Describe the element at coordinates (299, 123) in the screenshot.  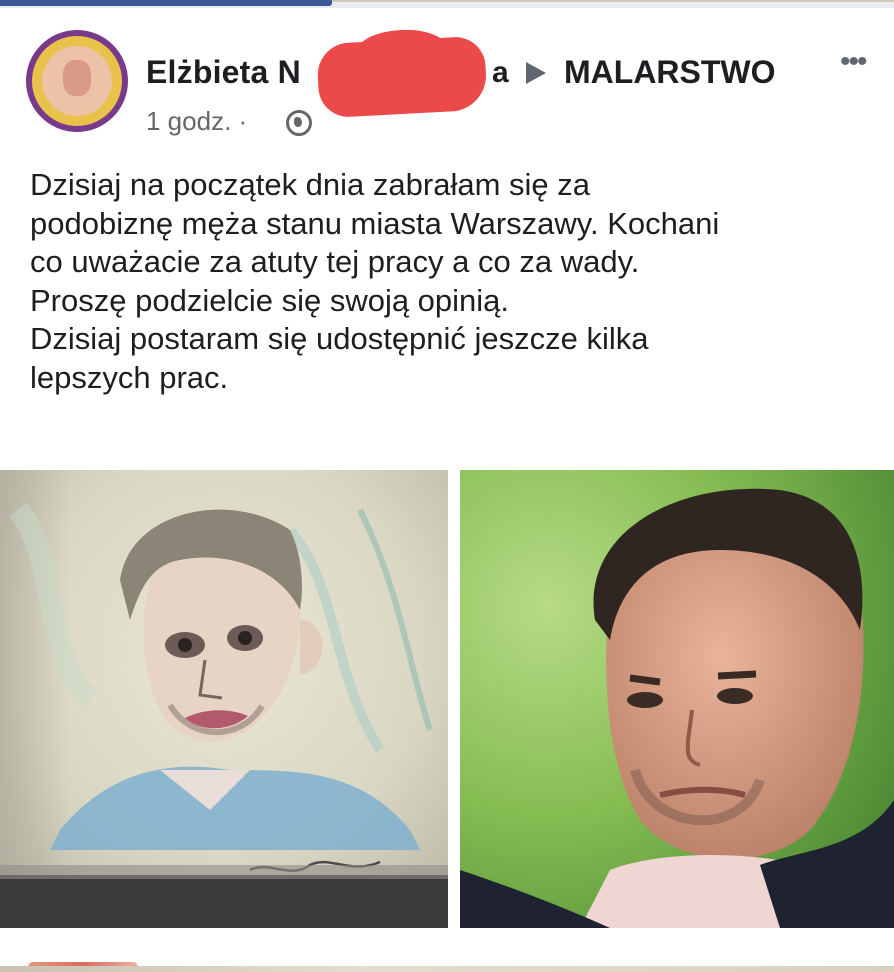
I see `globe-icon` at that location.